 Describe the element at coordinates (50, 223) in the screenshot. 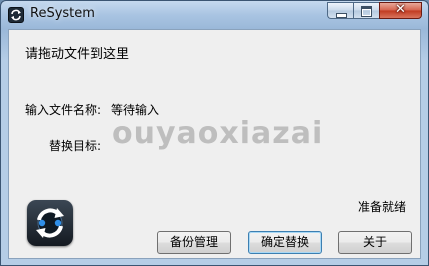

I see `refresh-arrows-icon` at that location.